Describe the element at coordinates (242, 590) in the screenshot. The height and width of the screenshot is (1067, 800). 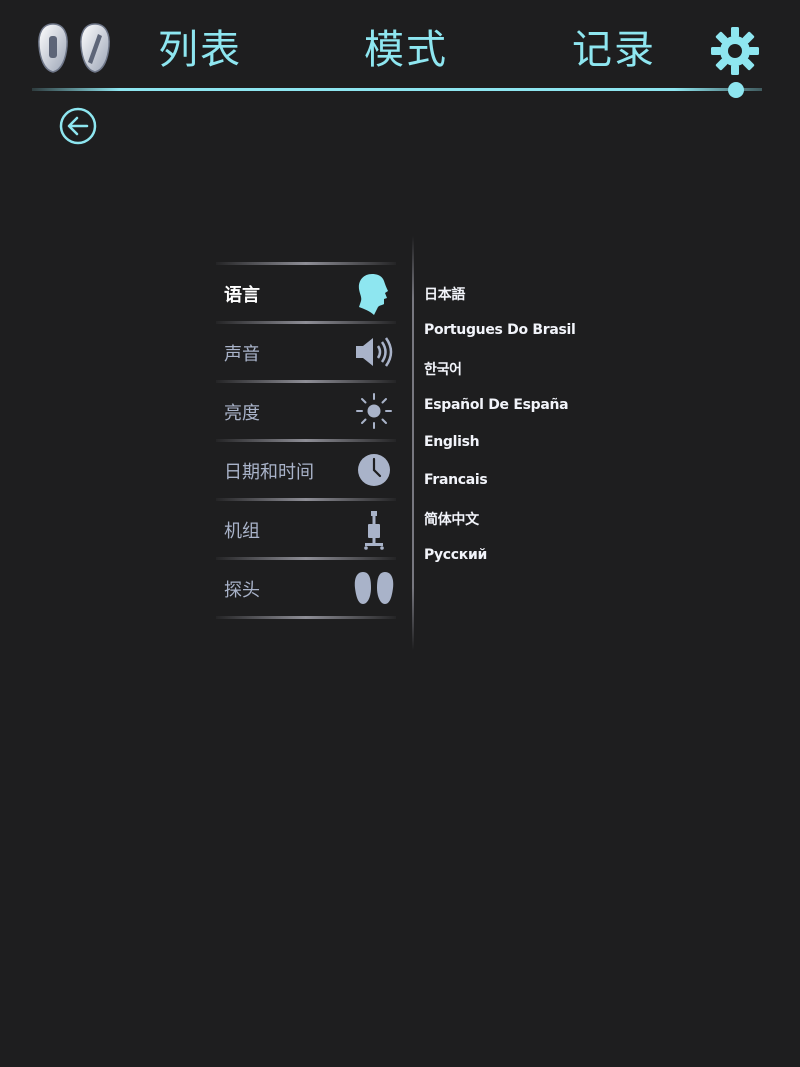
I see `menu-item-label: 探头` at that location.